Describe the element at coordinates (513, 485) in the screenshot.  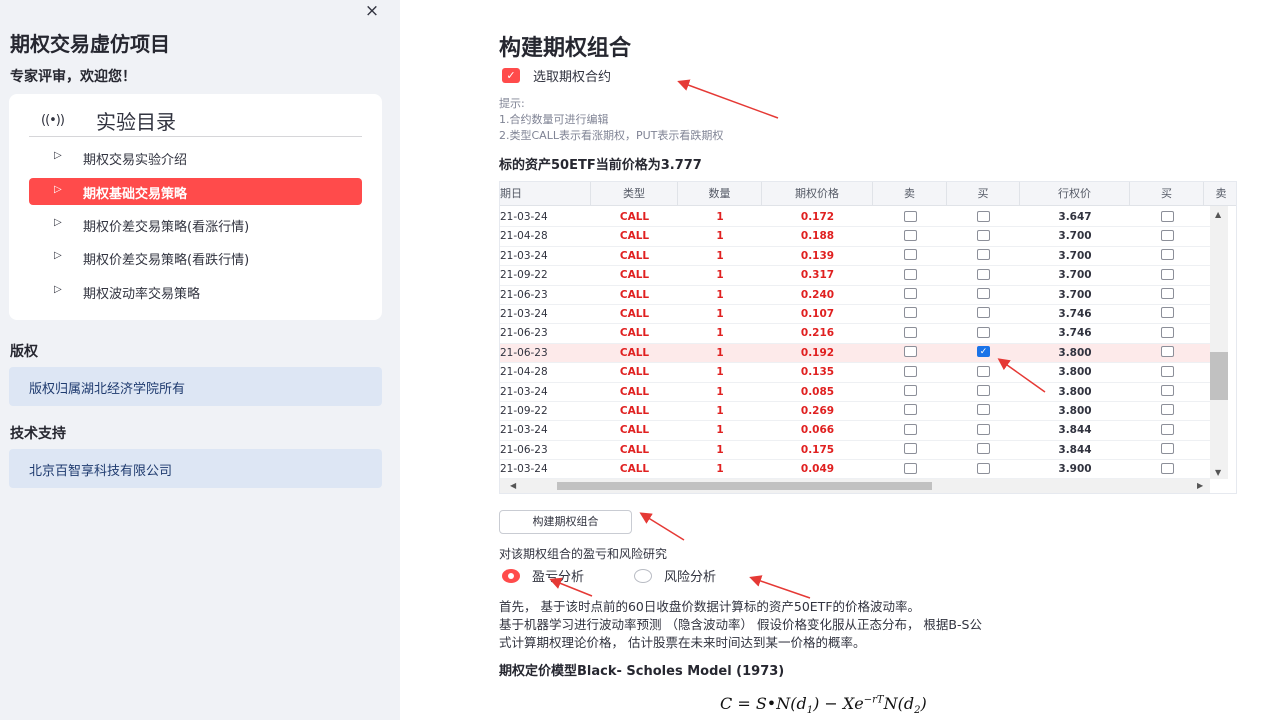
I see `scroll-left-icon: ◀` at that location.